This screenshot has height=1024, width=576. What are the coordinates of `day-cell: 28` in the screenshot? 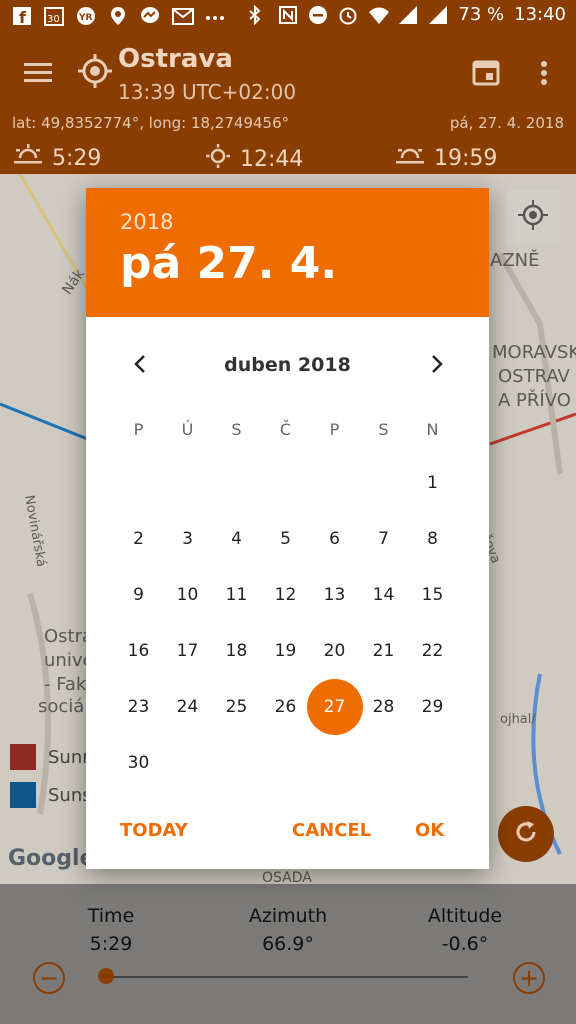 It's located at (383, 706).